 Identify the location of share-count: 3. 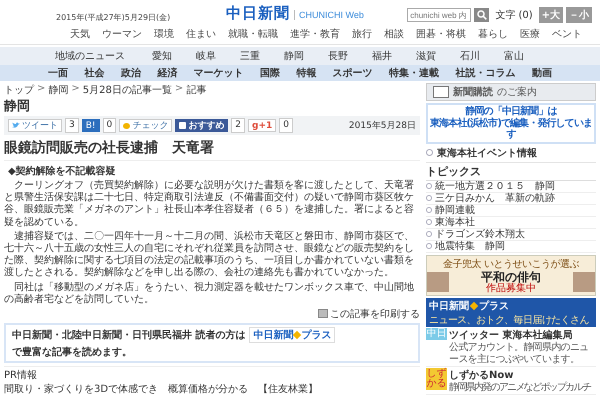
(72, 125).